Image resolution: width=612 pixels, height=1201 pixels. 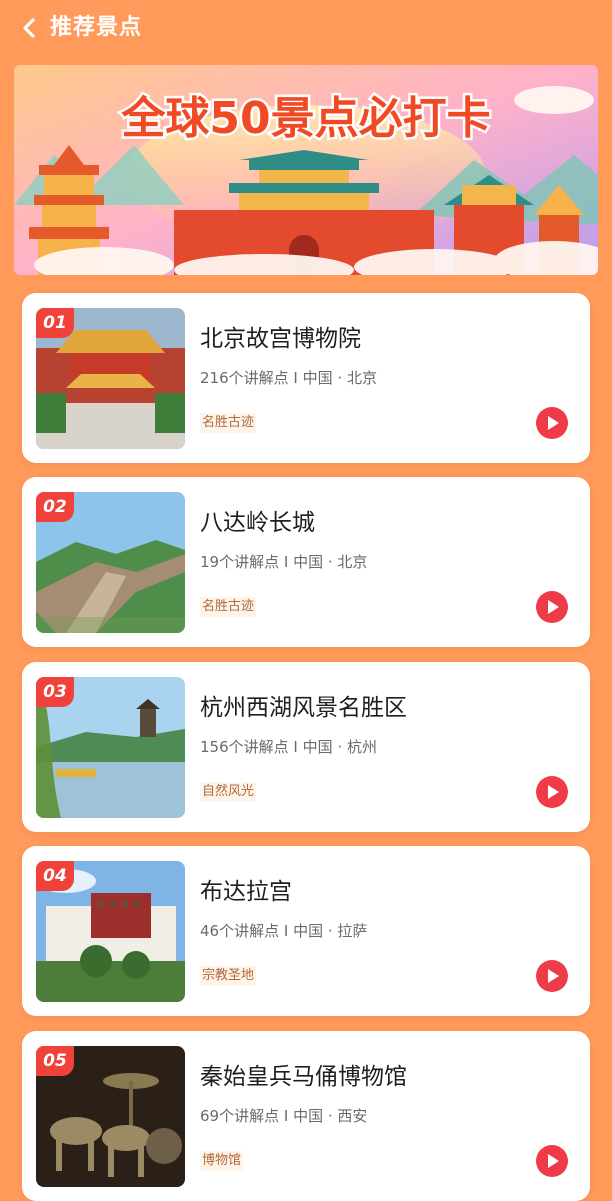 I want to click on spot-location: 中国 · 杭州, so click(x=339, y=747).